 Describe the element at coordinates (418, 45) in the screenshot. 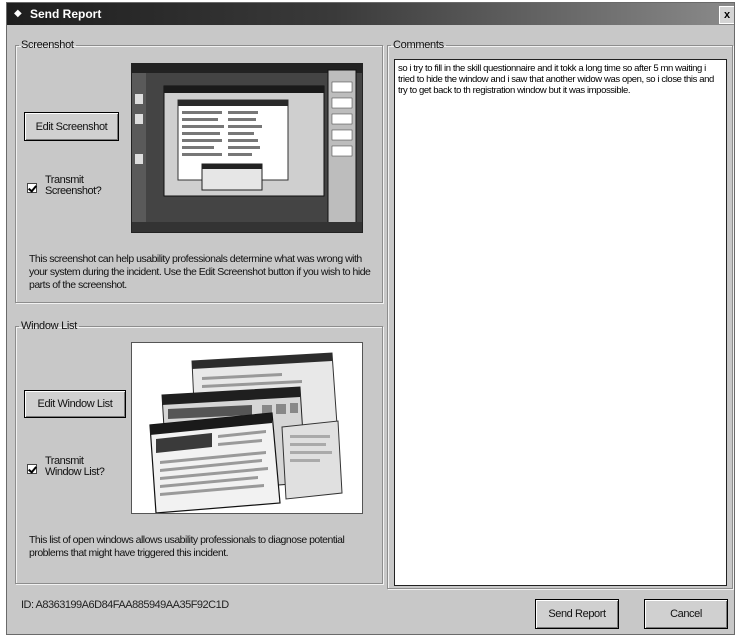

I see `comments-group-legend: Comments` at that location.